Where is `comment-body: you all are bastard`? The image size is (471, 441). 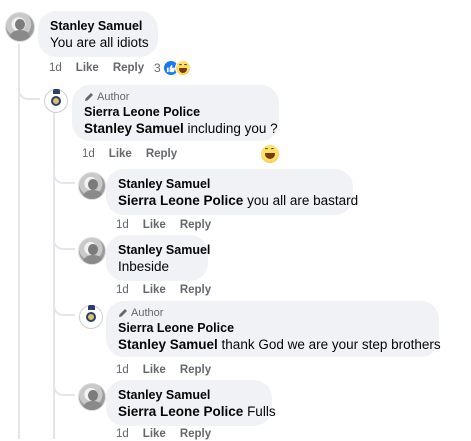 comment-body: you all are bastard is located at coordinates (301, 200).